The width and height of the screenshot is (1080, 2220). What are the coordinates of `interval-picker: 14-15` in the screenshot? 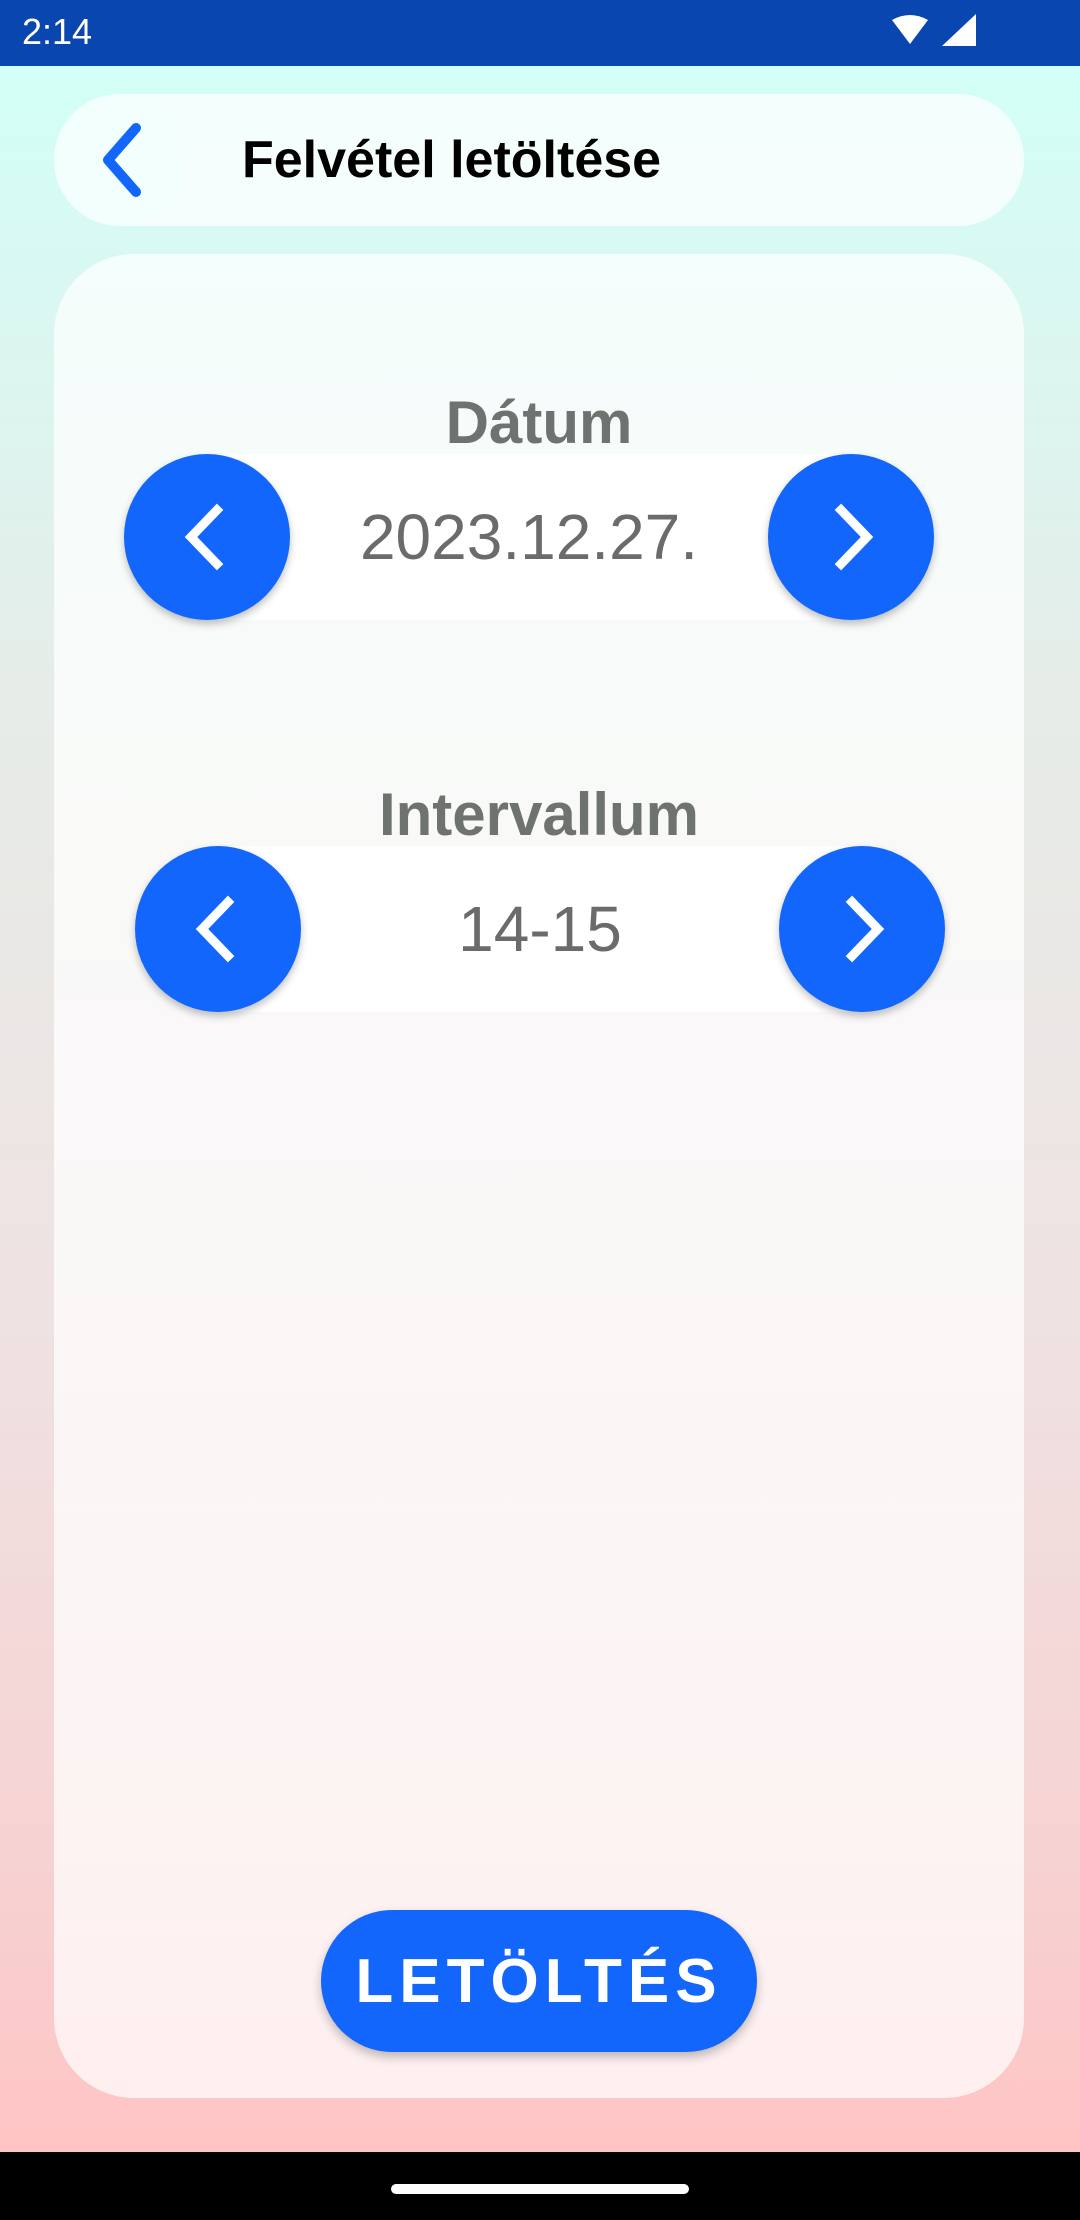 It's located at (540, 929).